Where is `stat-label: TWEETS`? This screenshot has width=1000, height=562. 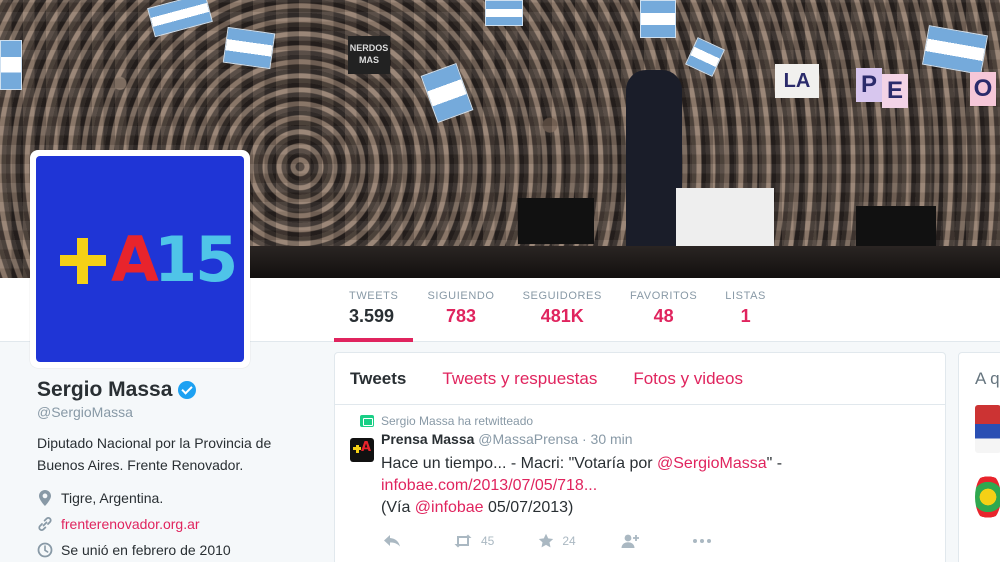 stat-label: TWEETS is located at coordinates (374, 296).